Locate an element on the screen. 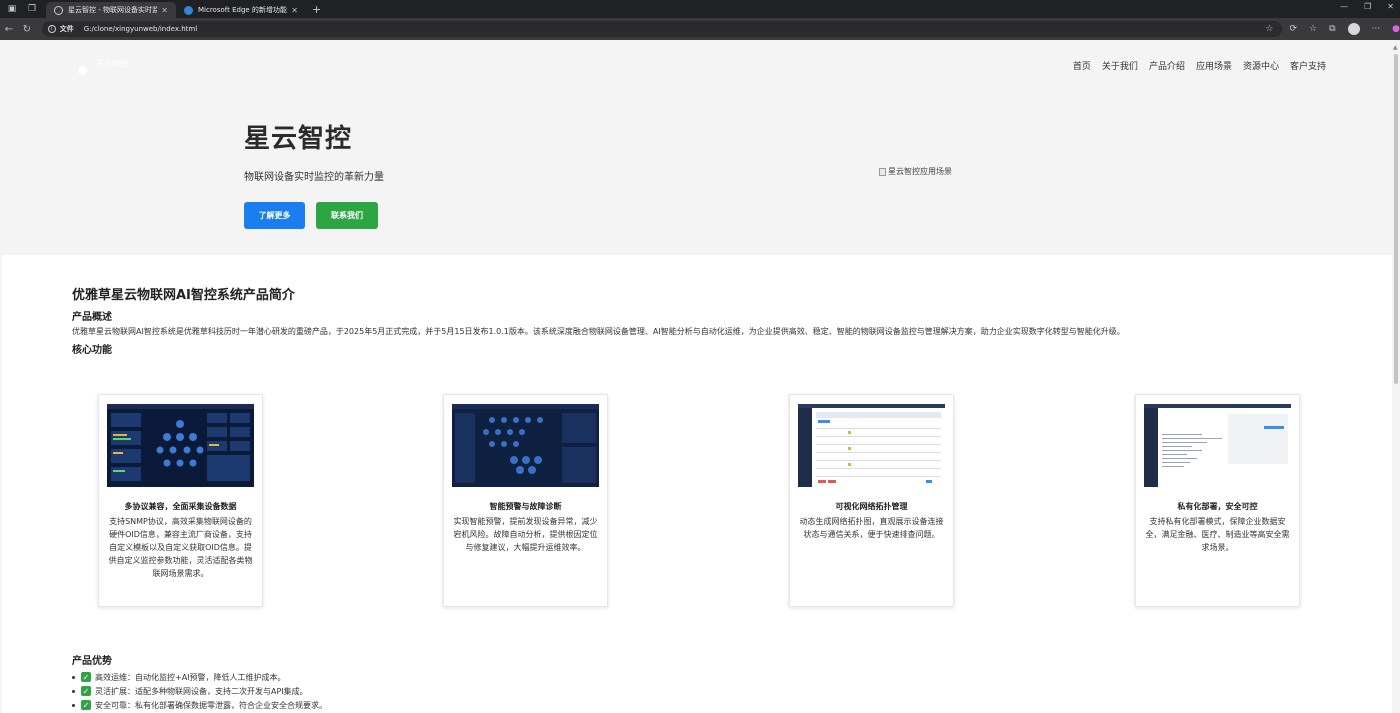 The width and height of the screenshot is (1400, 713). hero-image-placeholder: 星云智控应用场景 is located at coordinates (915, 171).